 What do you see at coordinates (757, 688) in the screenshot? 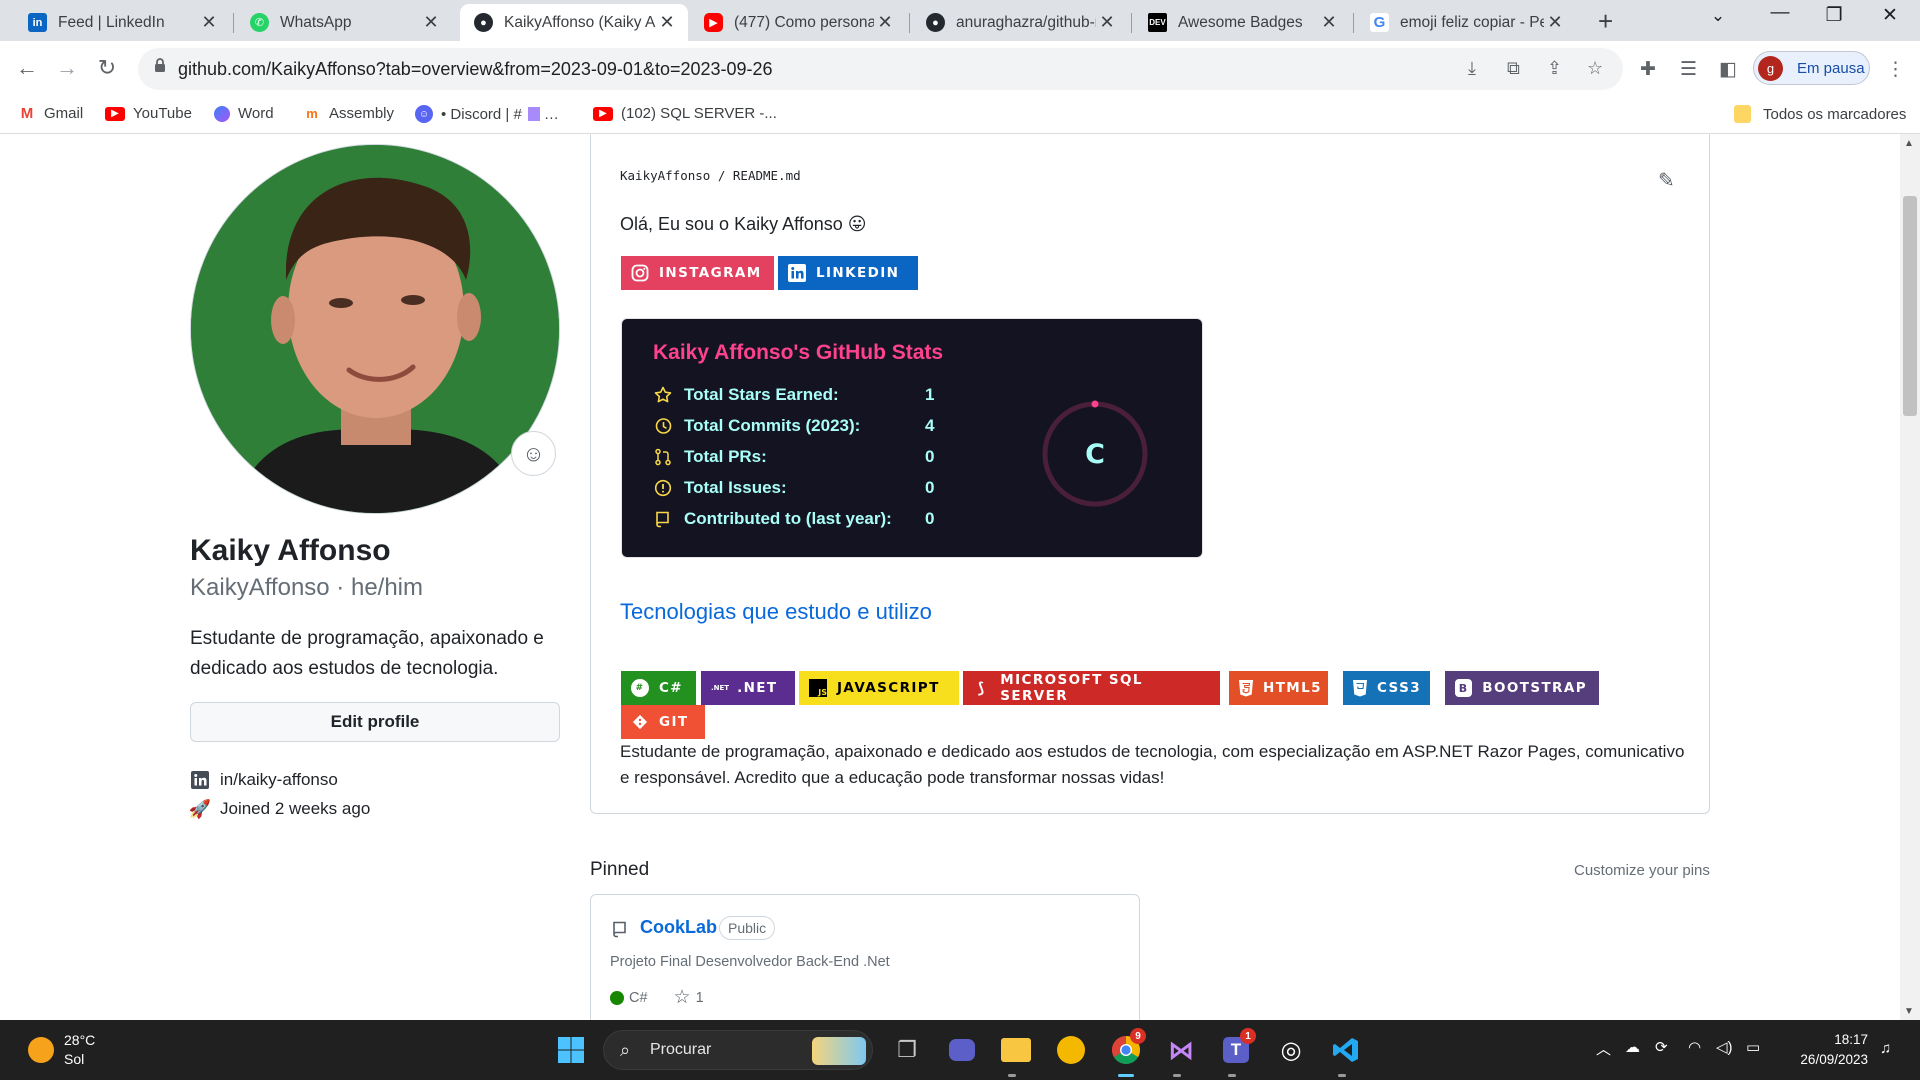
I see `badge-label: .NET` at bounding box center [757, 688].